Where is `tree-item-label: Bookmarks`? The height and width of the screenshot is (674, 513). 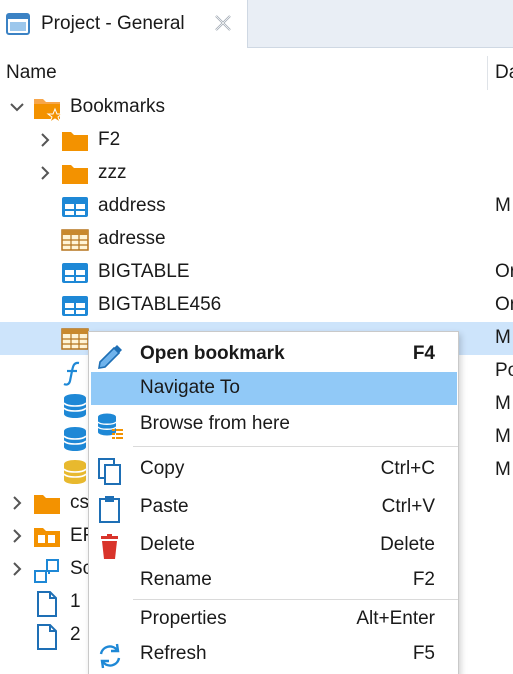 tree-item-label: Bookmarks is located at coordinates (118, 106).